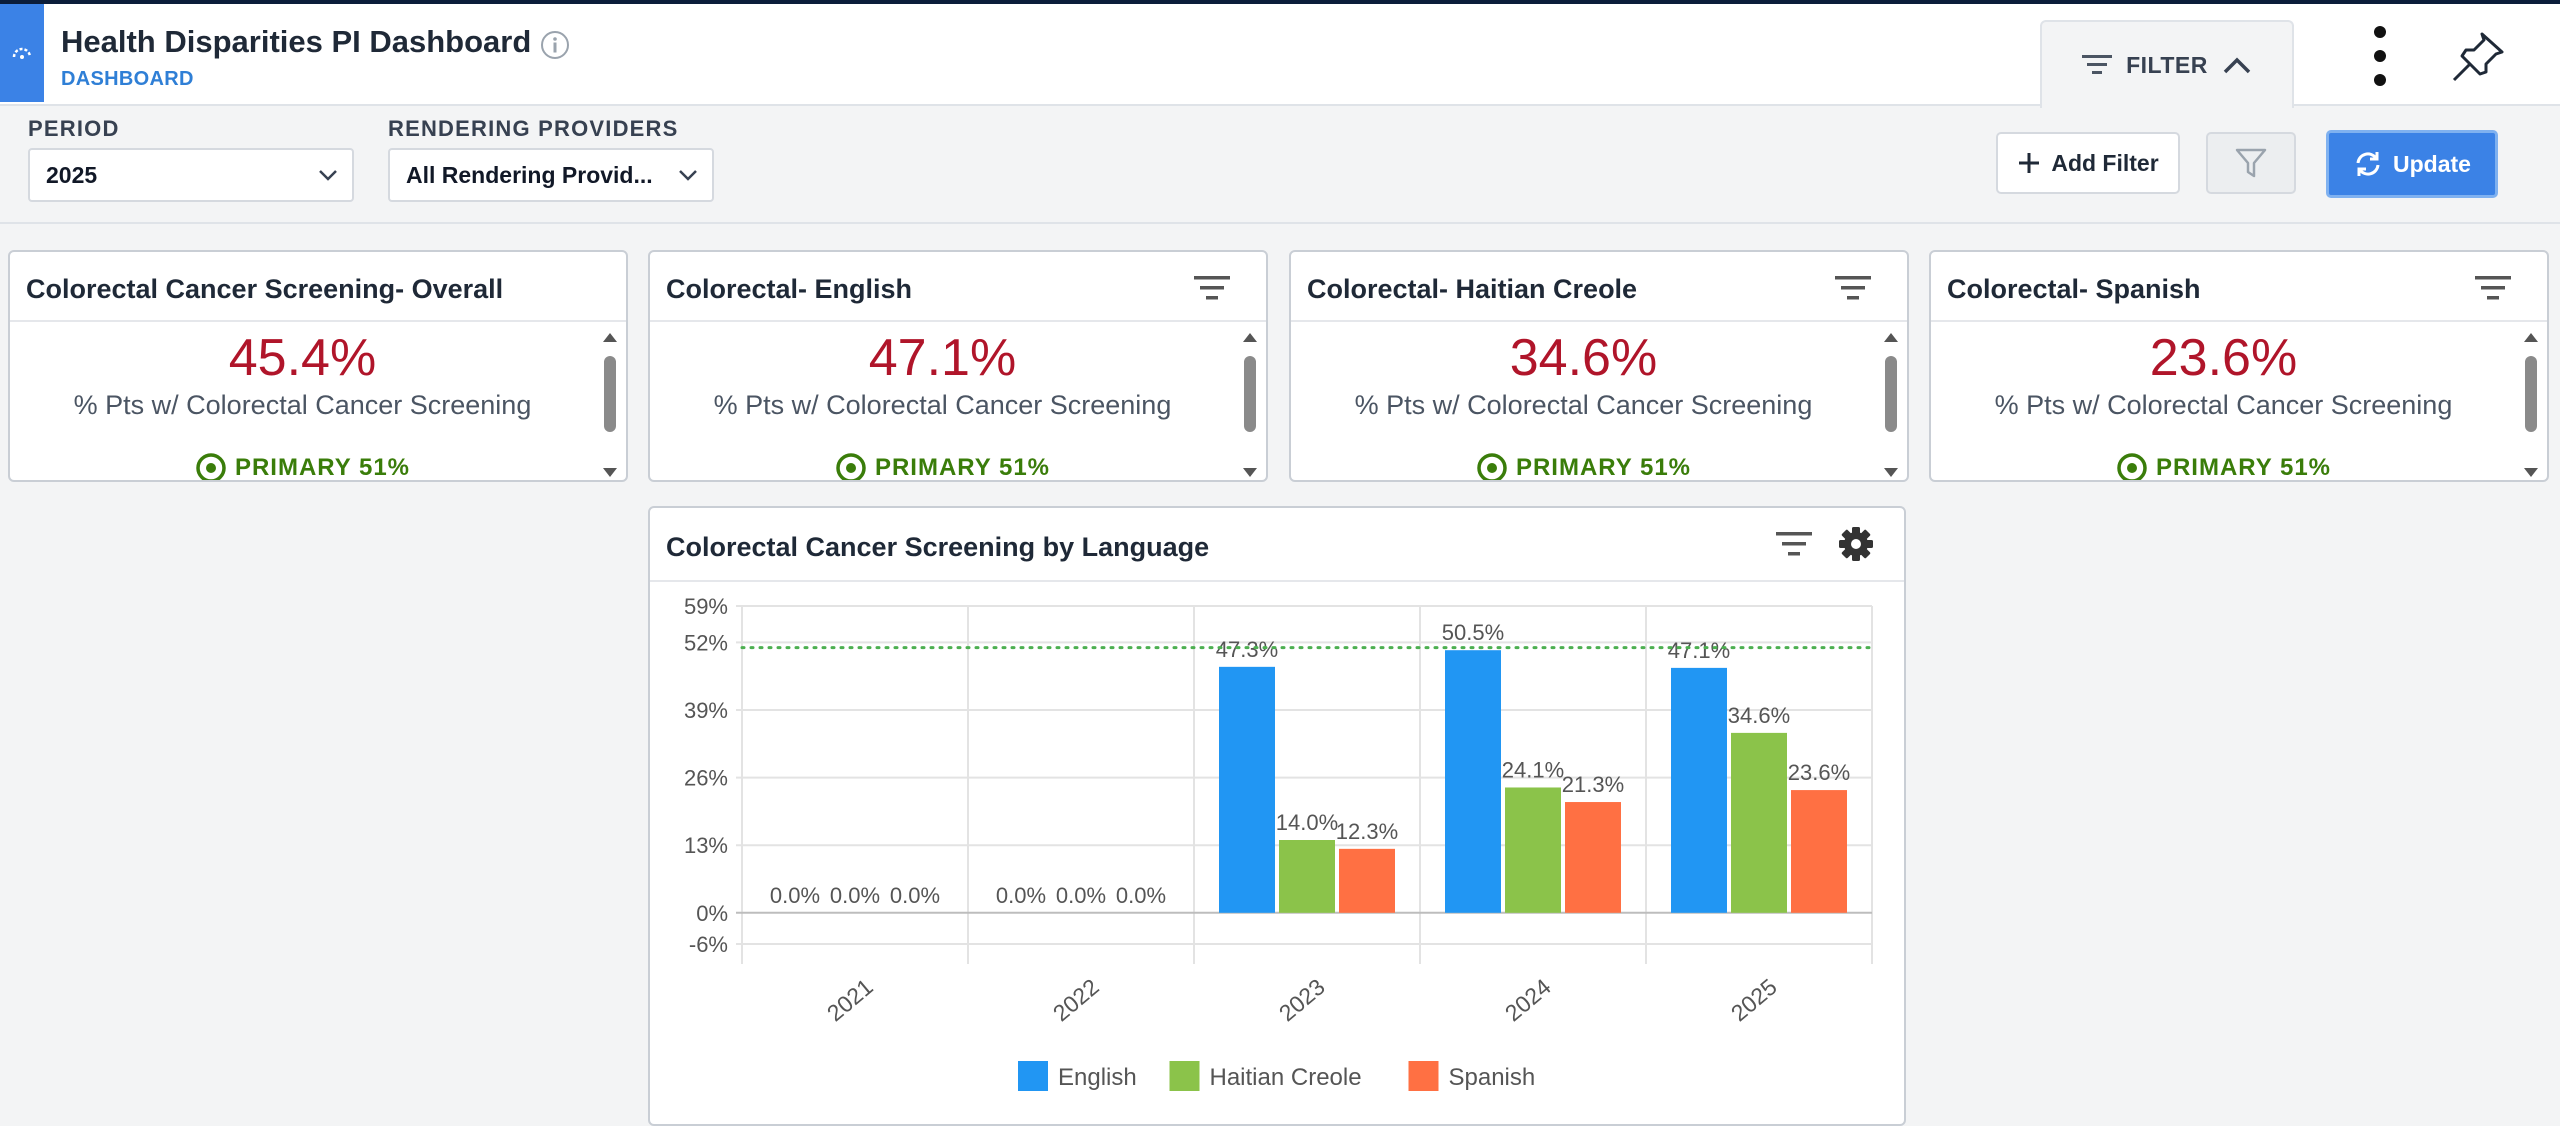  What do you see at coordinates (1473, 632) in the screenshot?
I see `data-label: 50.5%` at bounding box center [1473, 632].